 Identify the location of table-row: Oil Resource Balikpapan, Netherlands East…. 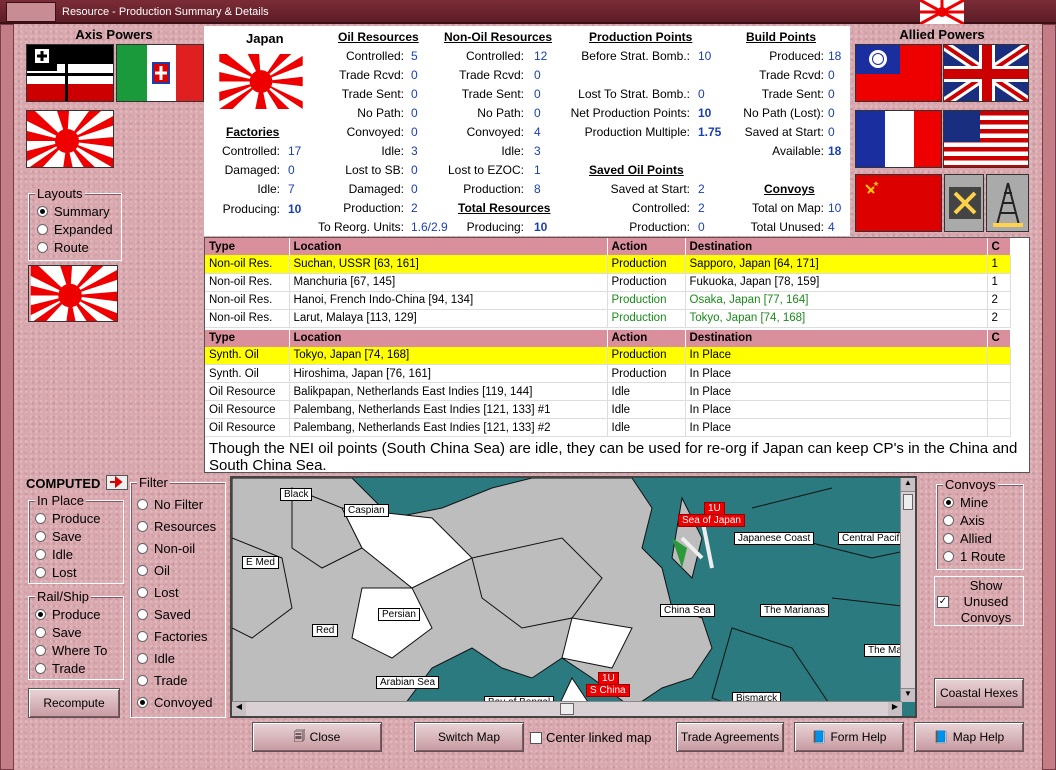
(608, 391).